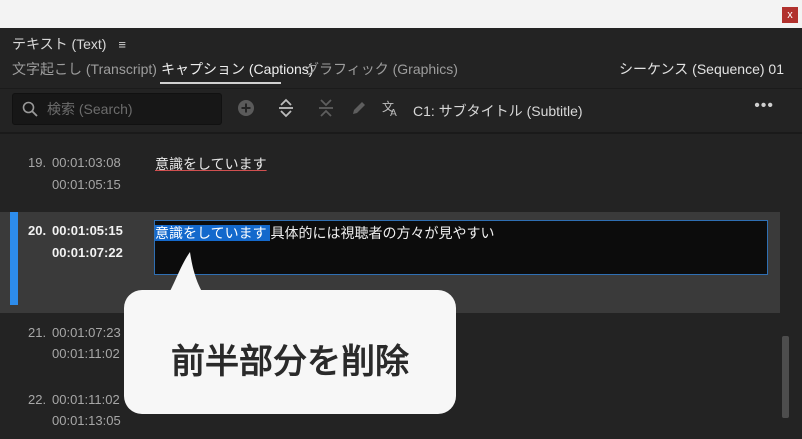 The image size is (802, 439). Describe the element at coordinates (359, 108) in the screenshot. I see `pencil-icon` at that location.